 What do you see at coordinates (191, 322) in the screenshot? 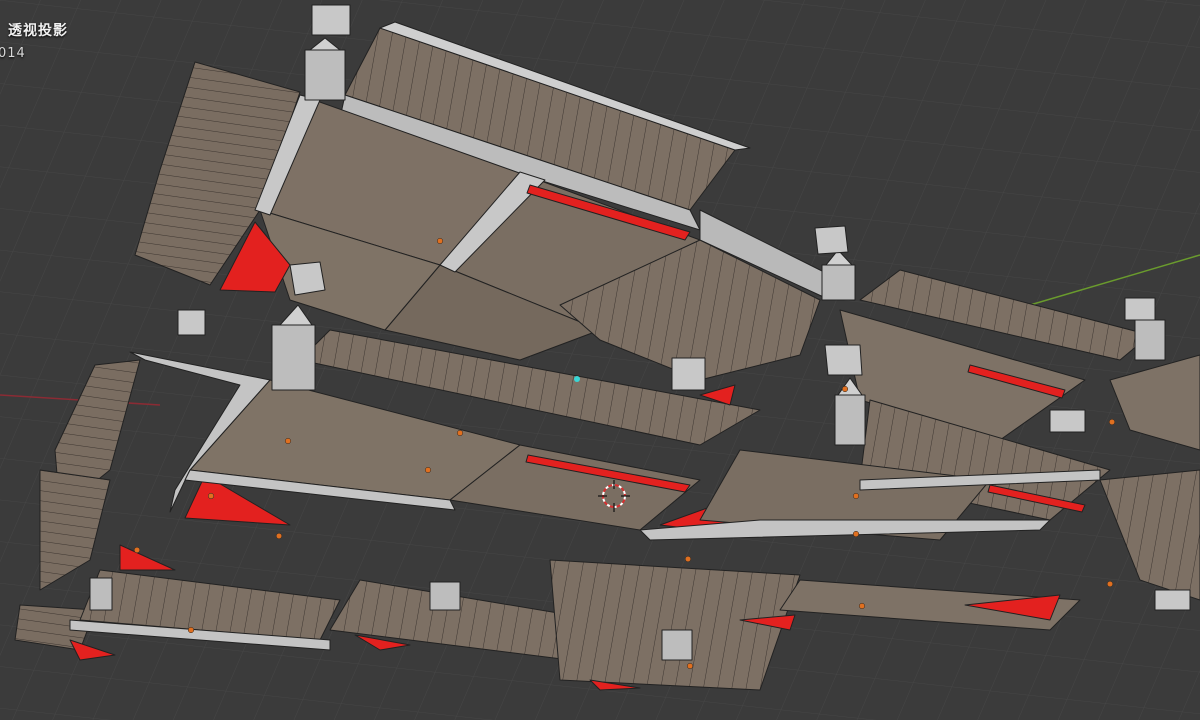
I see `cube-small-left` at bounding box center [191, 322].